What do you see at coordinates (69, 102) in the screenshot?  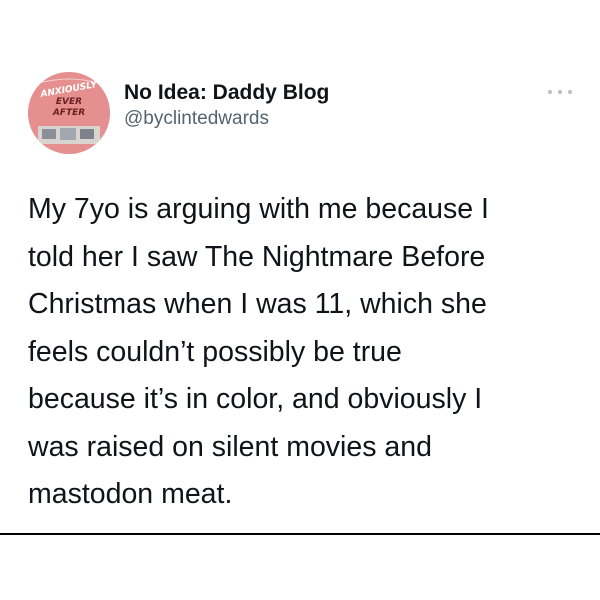 I see `avatar-title-line2: EVER` at bounding box center [69, 102].